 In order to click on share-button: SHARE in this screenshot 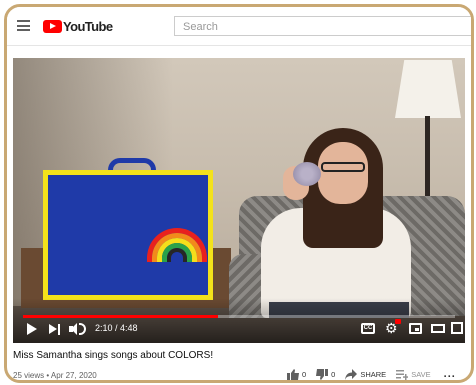, I will do `click(366, 374)`.